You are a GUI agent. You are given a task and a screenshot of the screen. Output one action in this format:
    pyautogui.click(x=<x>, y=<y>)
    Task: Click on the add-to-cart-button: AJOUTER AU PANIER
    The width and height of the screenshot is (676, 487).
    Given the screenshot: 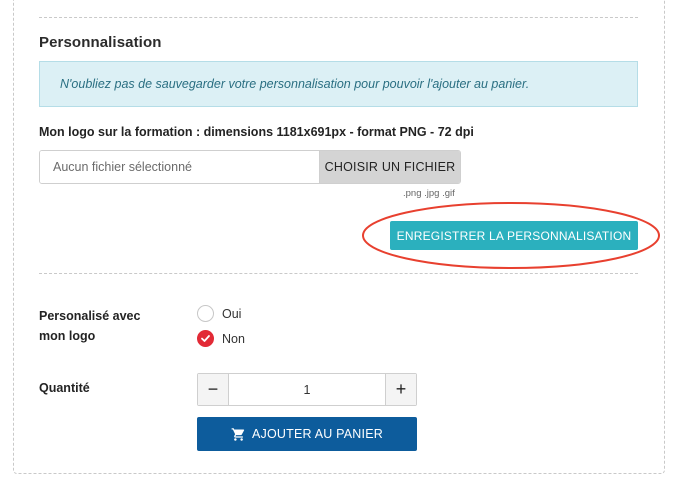 What is the action you would take?
    pyautogui.click(x=307, y=434)
    